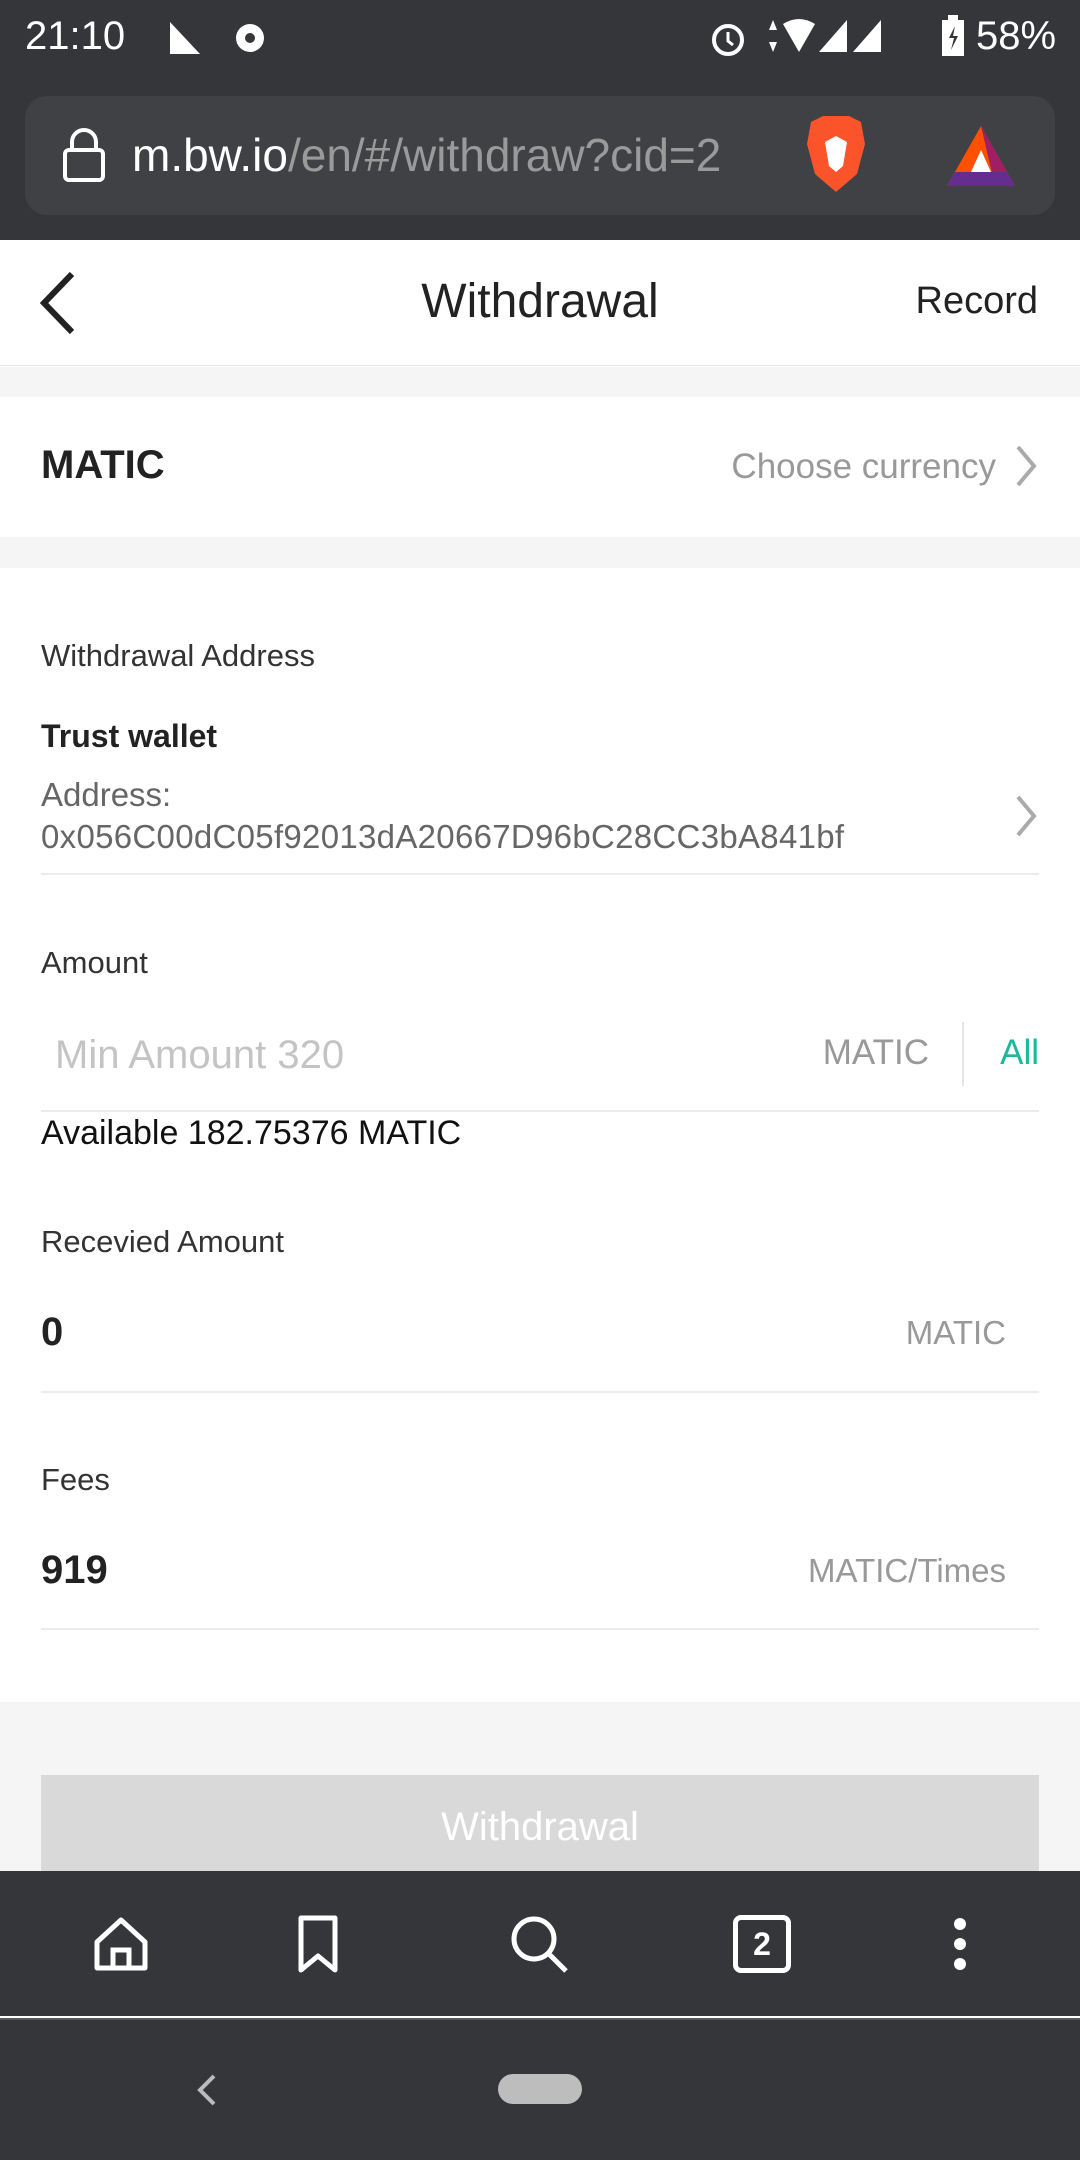  I want to click on battery-icon, so click(953, 35).